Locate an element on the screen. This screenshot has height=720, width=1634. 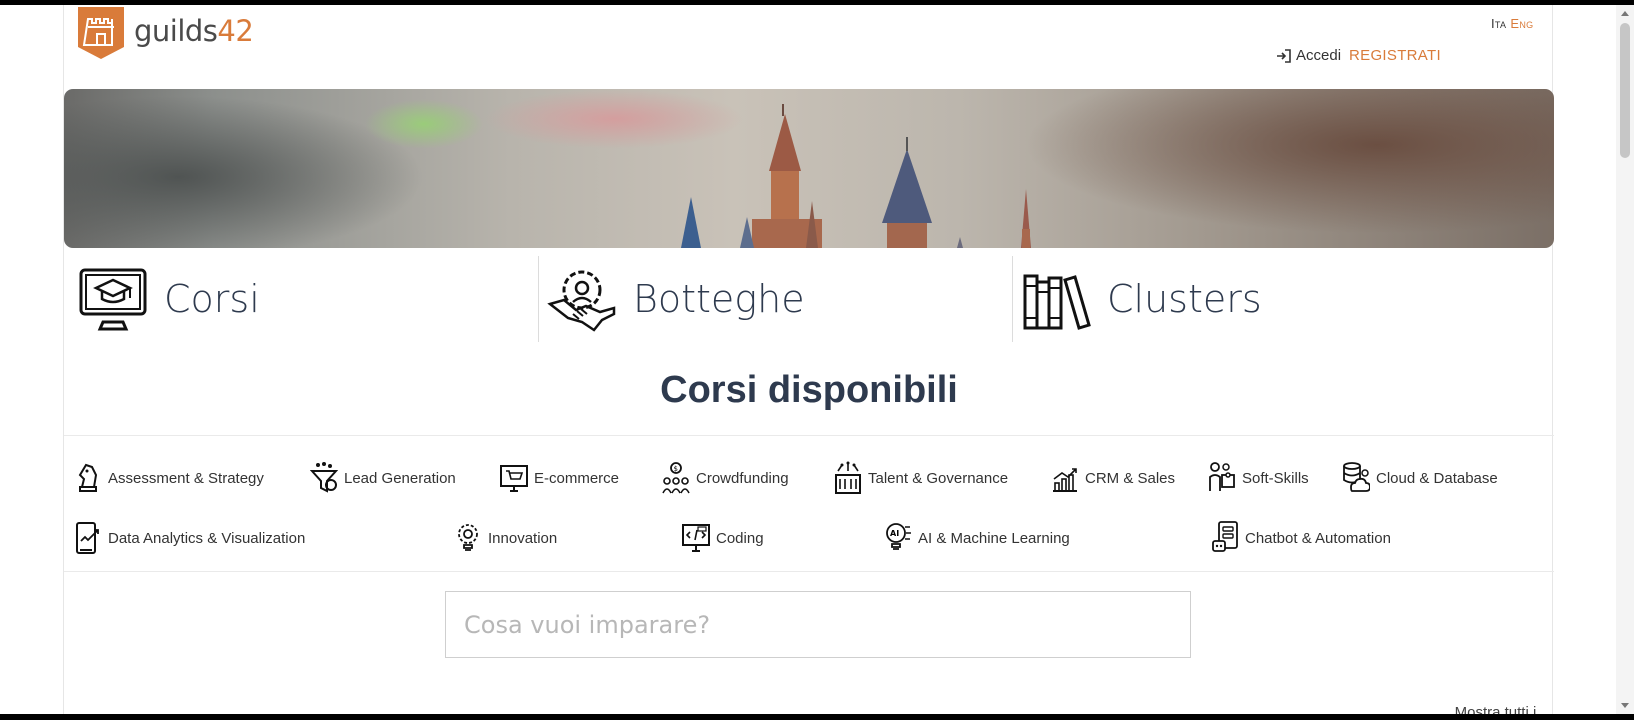
topic-label: AI & Machine Learning is located at coordinates (994, 538).